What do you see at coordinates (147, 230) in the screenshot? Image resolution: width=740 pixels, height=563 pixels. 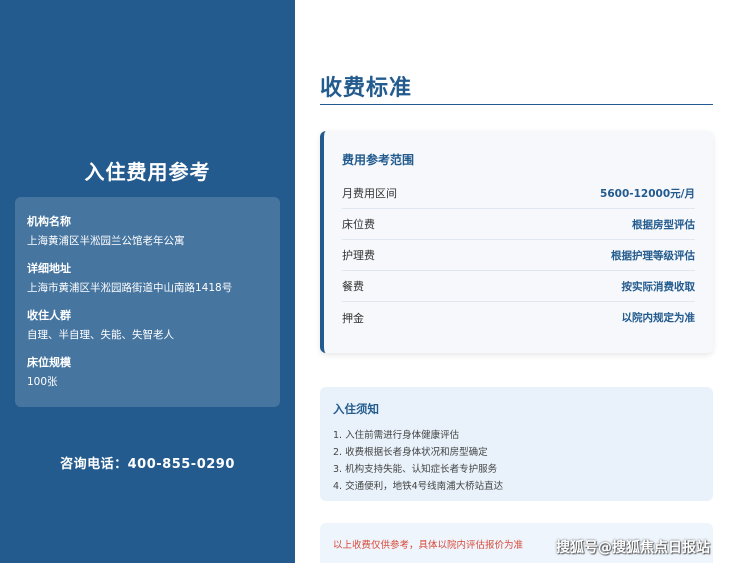 I see `info-group-name: 机构名称 上海黄浦区半淞园兰公馆老年公寓` at bounding box center [147, 230].